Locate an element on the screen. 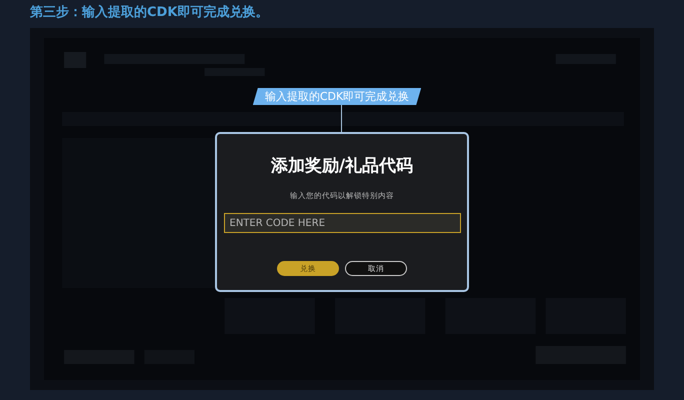 This screenshot has height=400, width=684. dialog-title: 添加奖励/礼品代码 is located at coordinates (342, 166).